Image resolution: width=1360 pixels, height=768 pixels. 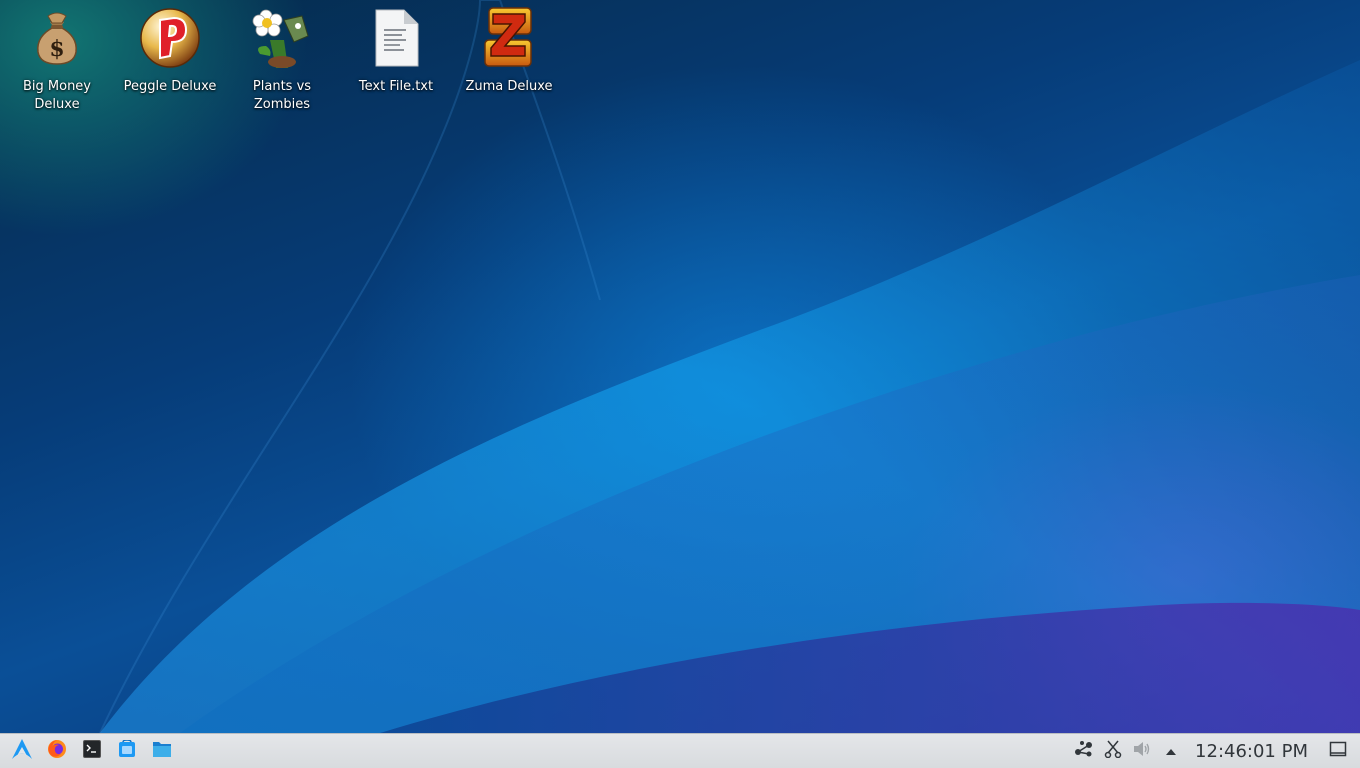 What do you see at coordinates (509, 86) in the screenshot?
I see `desktop-icon-label: Zuma Deluxe` at bounding box center [509, 86].